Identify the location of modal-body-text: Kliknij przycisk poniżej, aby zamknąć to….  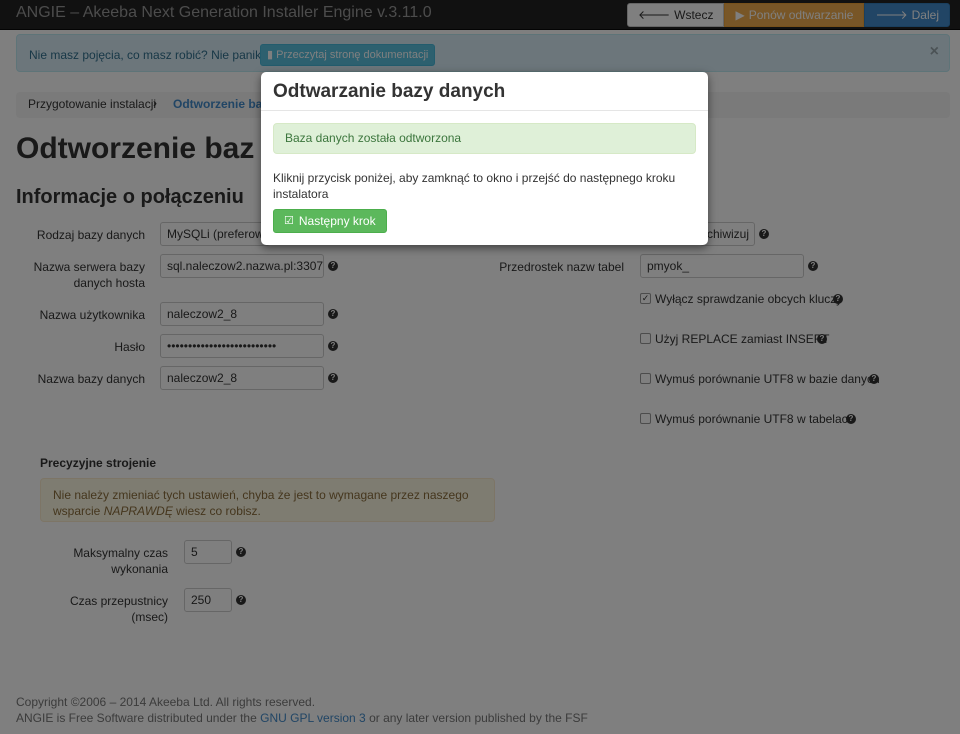
(474, 186).